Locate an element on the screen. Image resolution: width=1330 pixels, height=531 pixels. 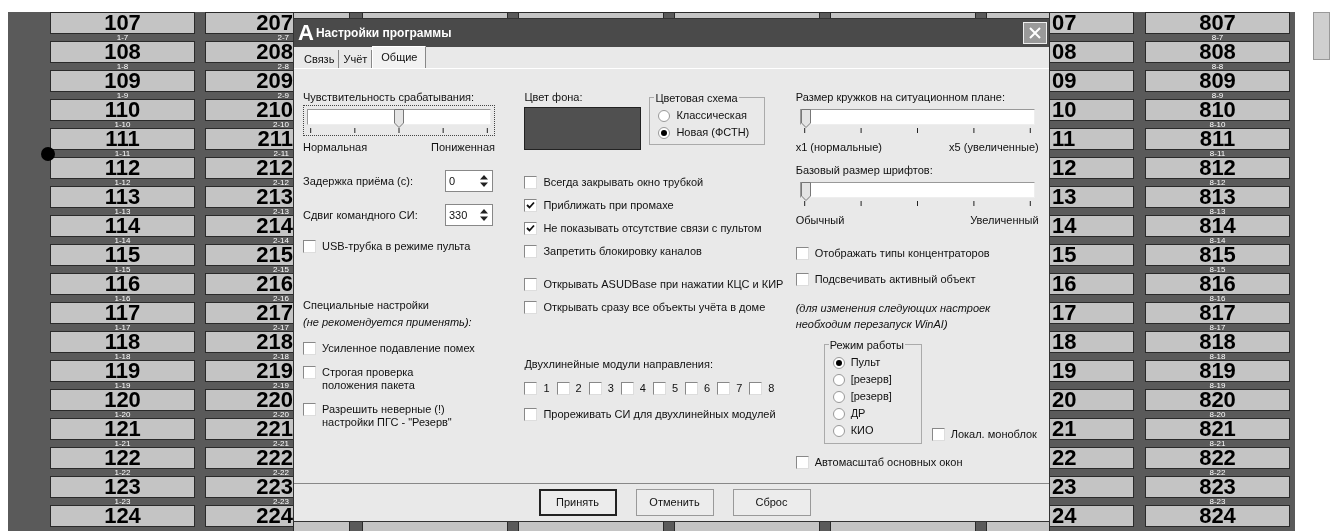
close-button is located at coordinates (1035, 33).